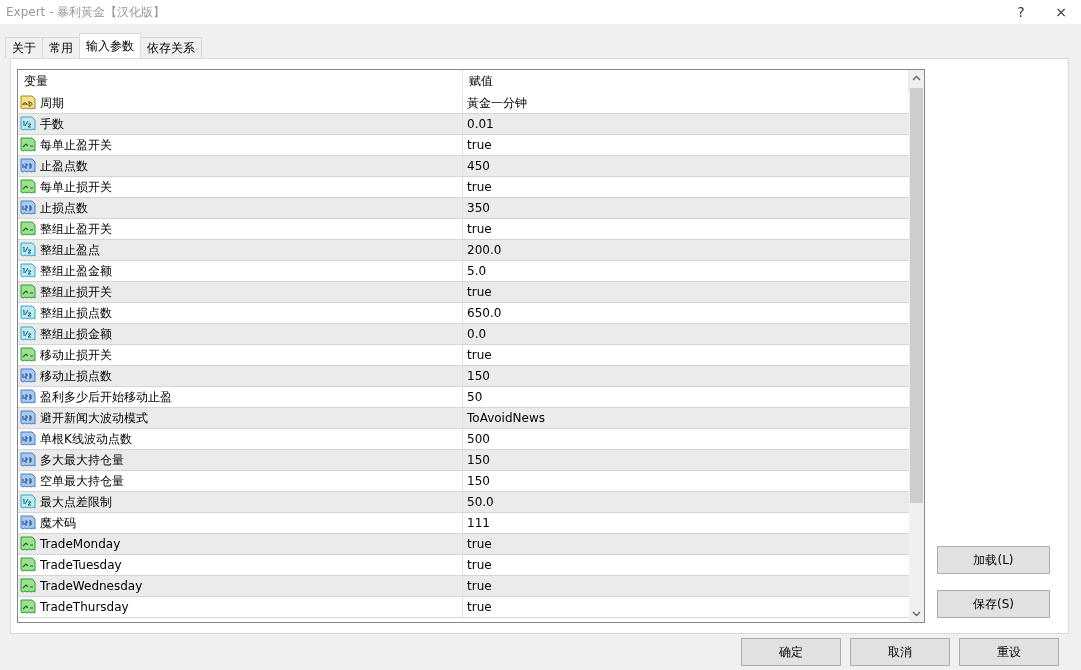  What do you see at coordinates (1009, 652) in the screenshot?
I see `dialog-button: 重设` at bounding box center [1009, 652].